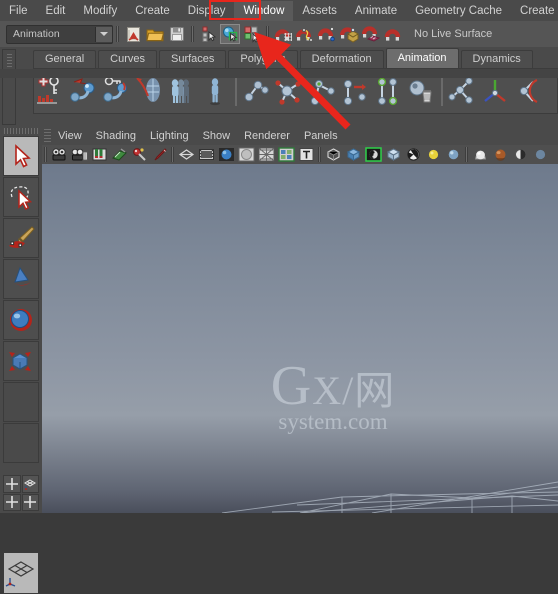  Describe the element at coordinates (21, 361) in the screenshot. I see `scale-tool` at that location.